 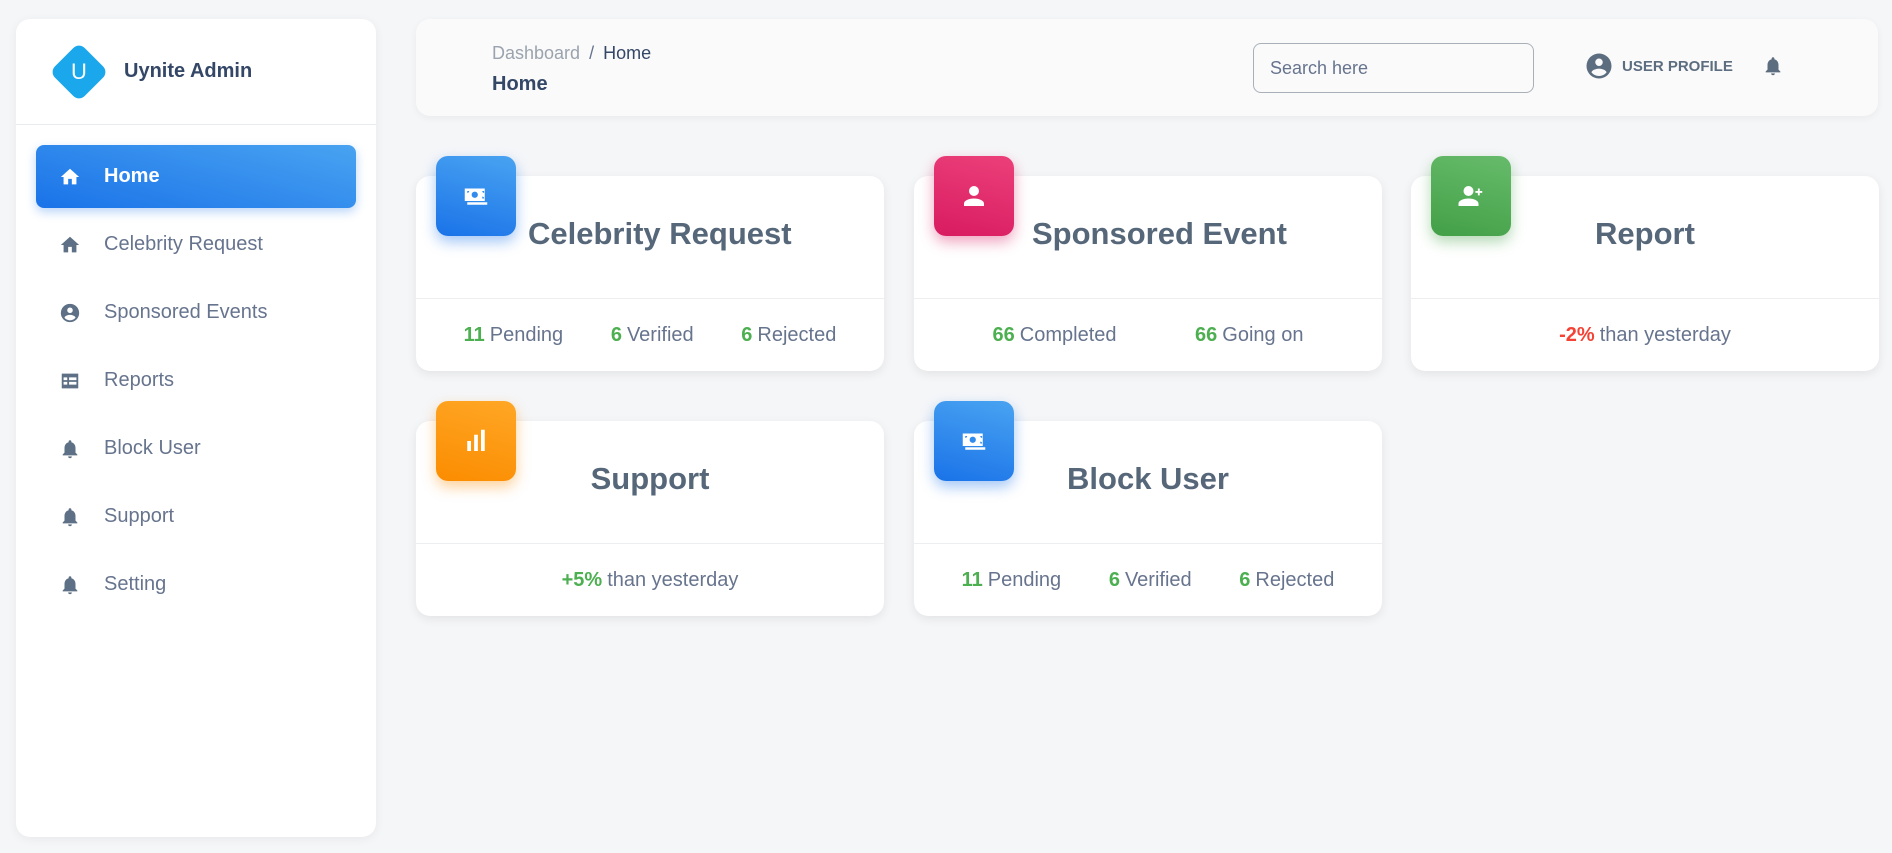 What do you see at coordinates (1645, 263) in the screenshot?
I see `report-card: Report -2% than yesterday` at bounding box center [1645, 263].